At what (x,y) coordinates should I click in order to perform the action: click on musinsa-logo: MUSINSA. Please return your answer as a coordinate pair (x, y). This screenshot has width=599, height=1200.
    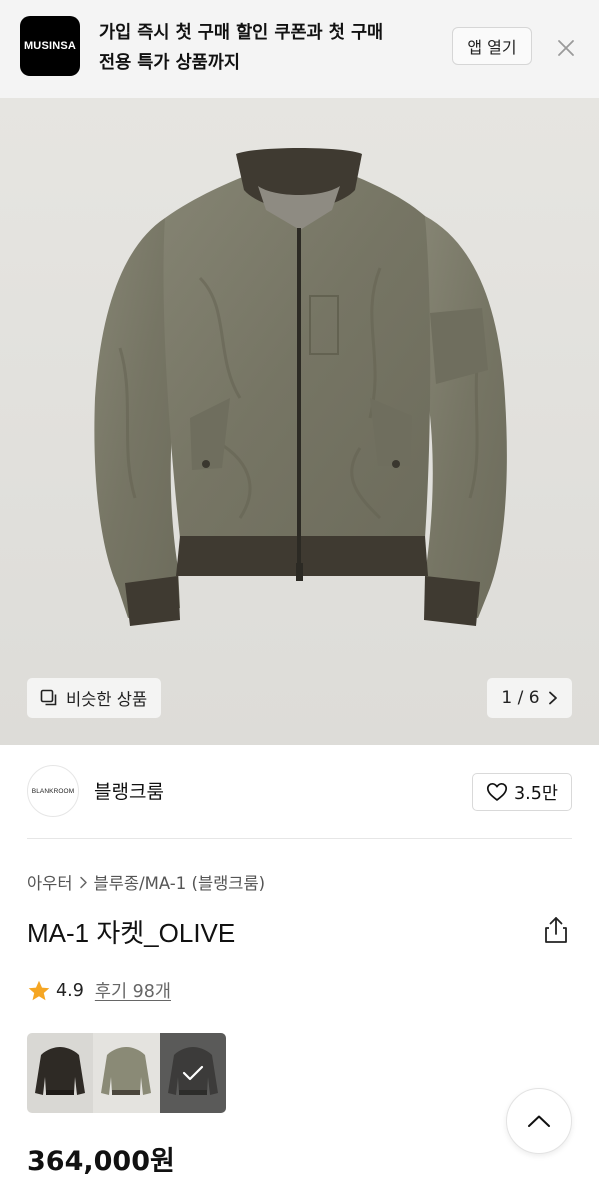
    Looking at the image, I should click on (50, 46).